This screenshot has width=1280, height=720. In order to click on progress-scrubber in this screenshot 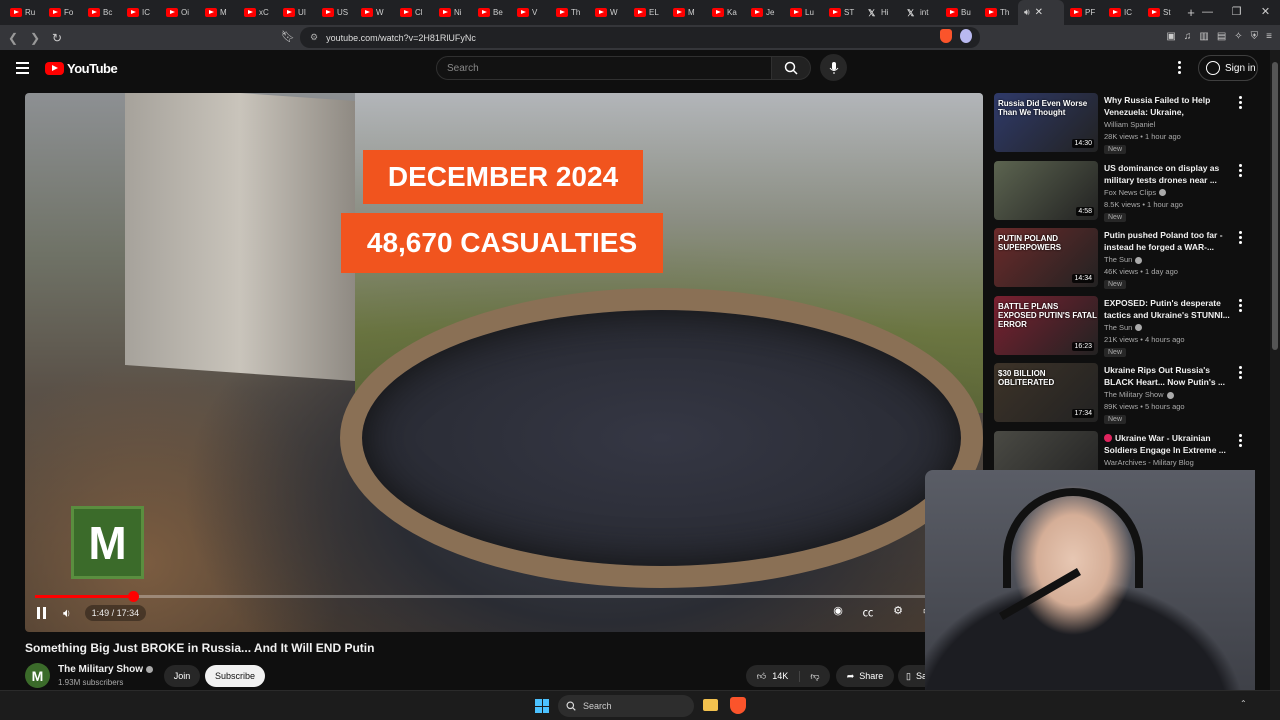, I will do `click(133, 596)`.